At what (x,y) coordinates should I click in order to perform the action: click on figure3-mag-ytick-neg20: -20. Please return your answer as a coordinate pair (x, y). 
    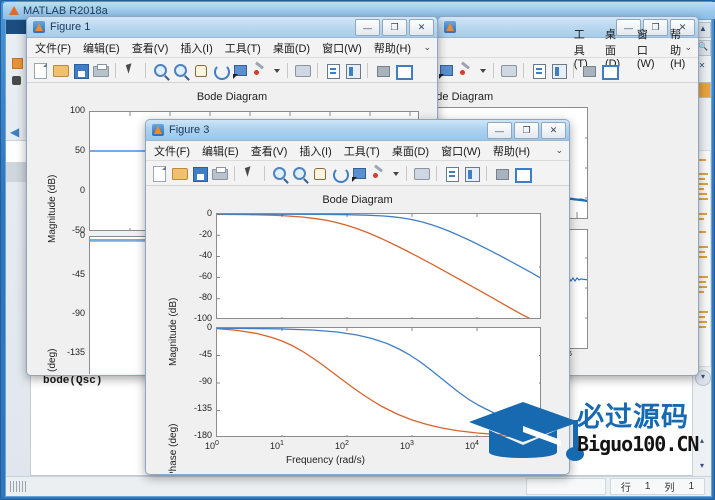
    Looking at the image, I should click on (205, 234).